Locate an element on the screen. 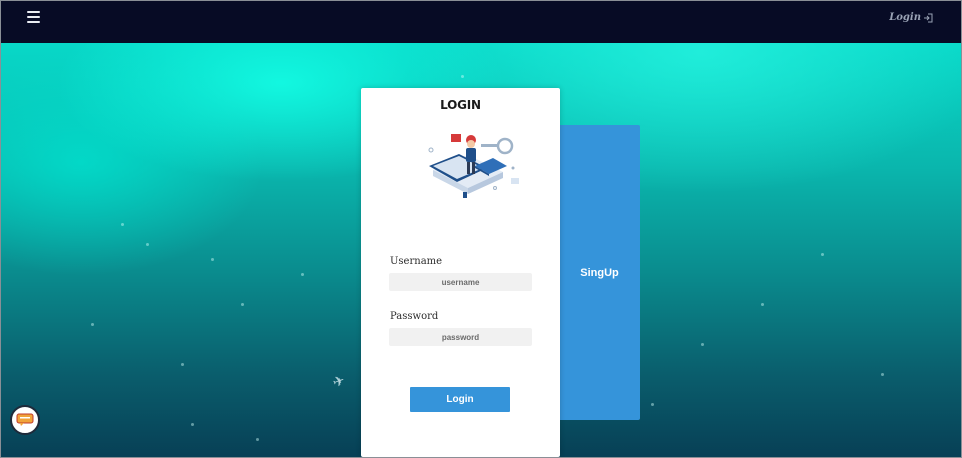 This screenshot has height=458, width=962. login-button: Login is located at coordinates (460, 399).